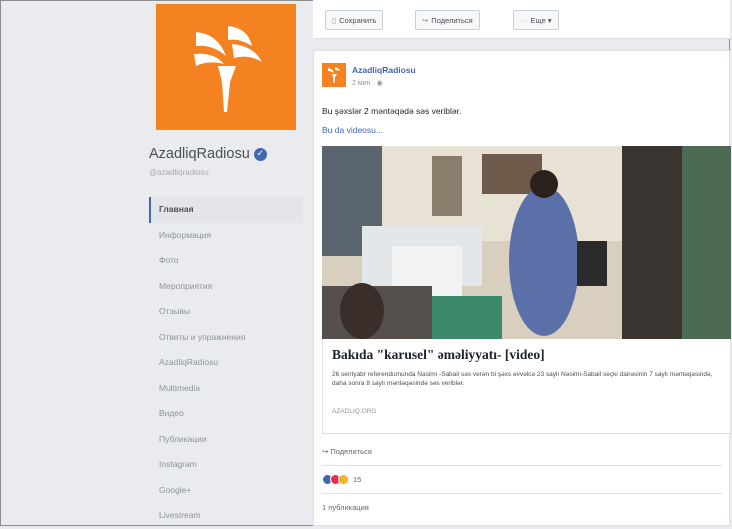 The image size is (732, 529). I want to click on save-label: Сохранить, so click(358, 20).